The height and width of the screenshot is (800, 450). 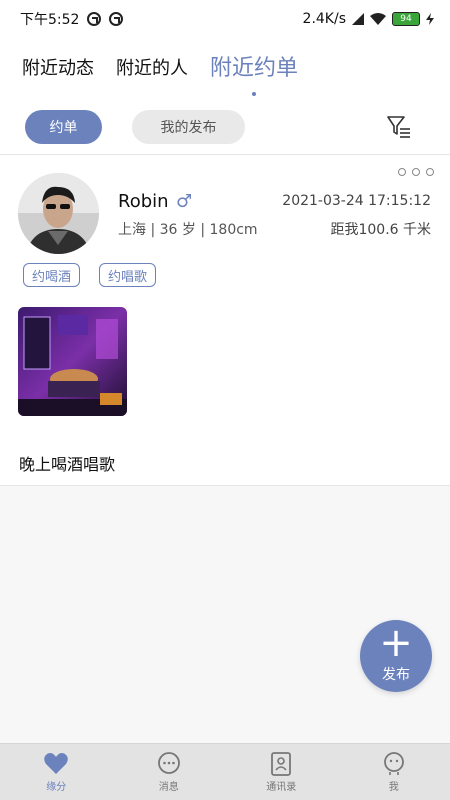 What do you see at coordinates (378, 19) in the screenshot?
I see `wifi-icon` at bounding box center [378, 19].